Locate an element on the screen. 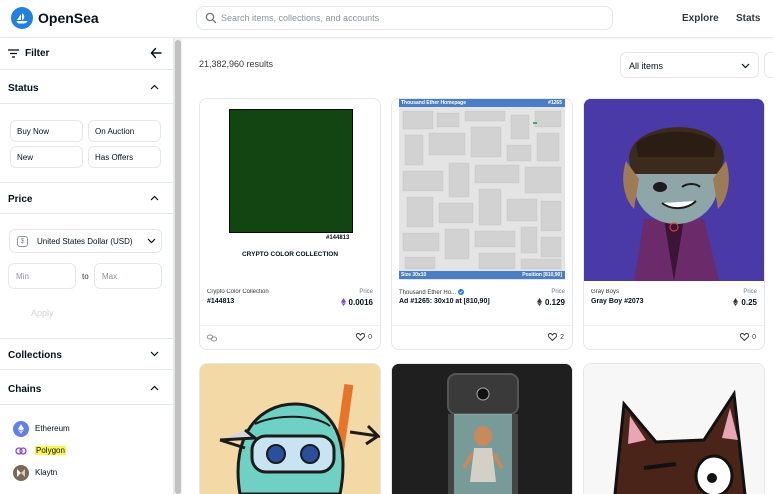 This screenshot has height=494, width=773. like-button: 2 is located at coordinates (556, 337).